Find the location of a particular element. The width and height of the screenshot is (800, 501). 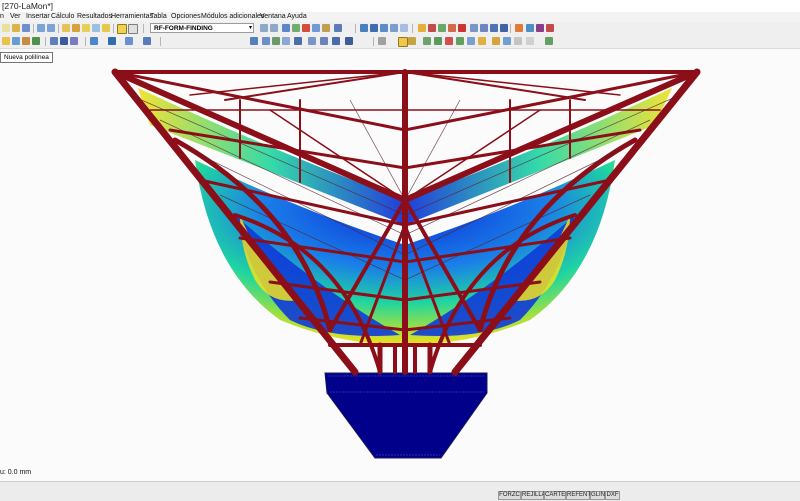

iso-view-icon is located at coordinates (384, 28).